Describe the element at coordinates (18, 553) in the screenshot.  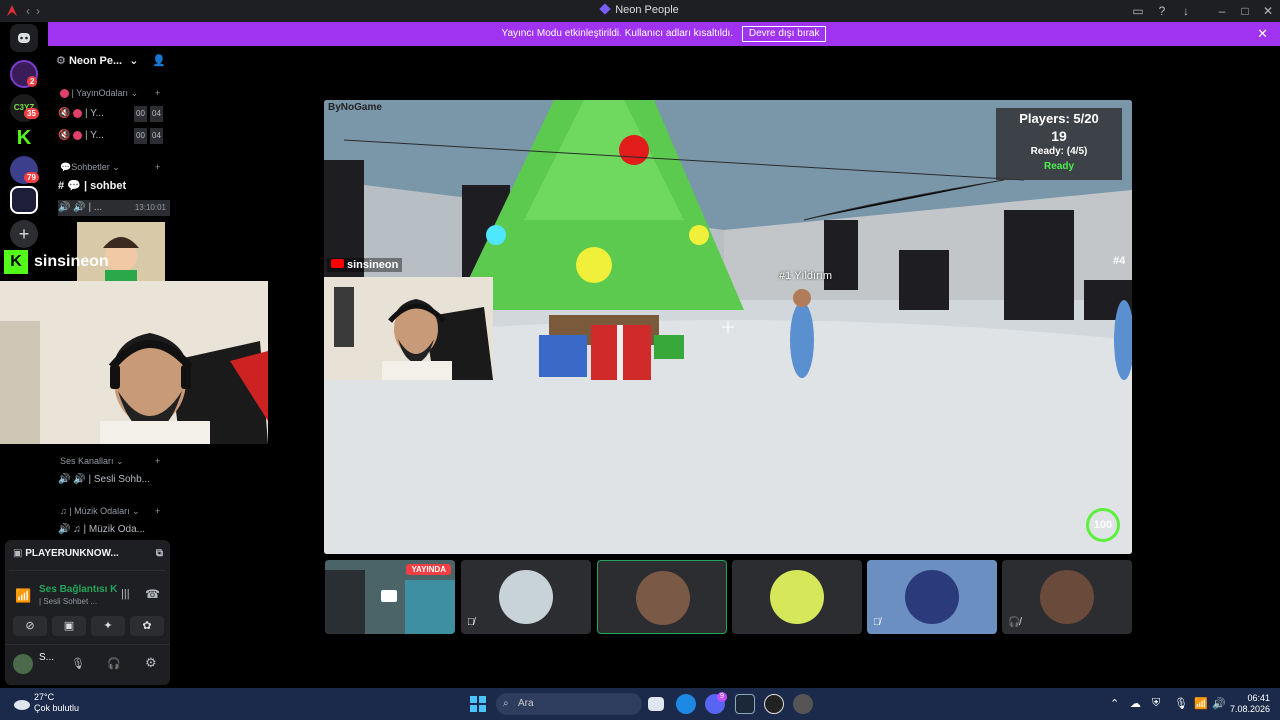
I see `game-icon: ▣` at that location.